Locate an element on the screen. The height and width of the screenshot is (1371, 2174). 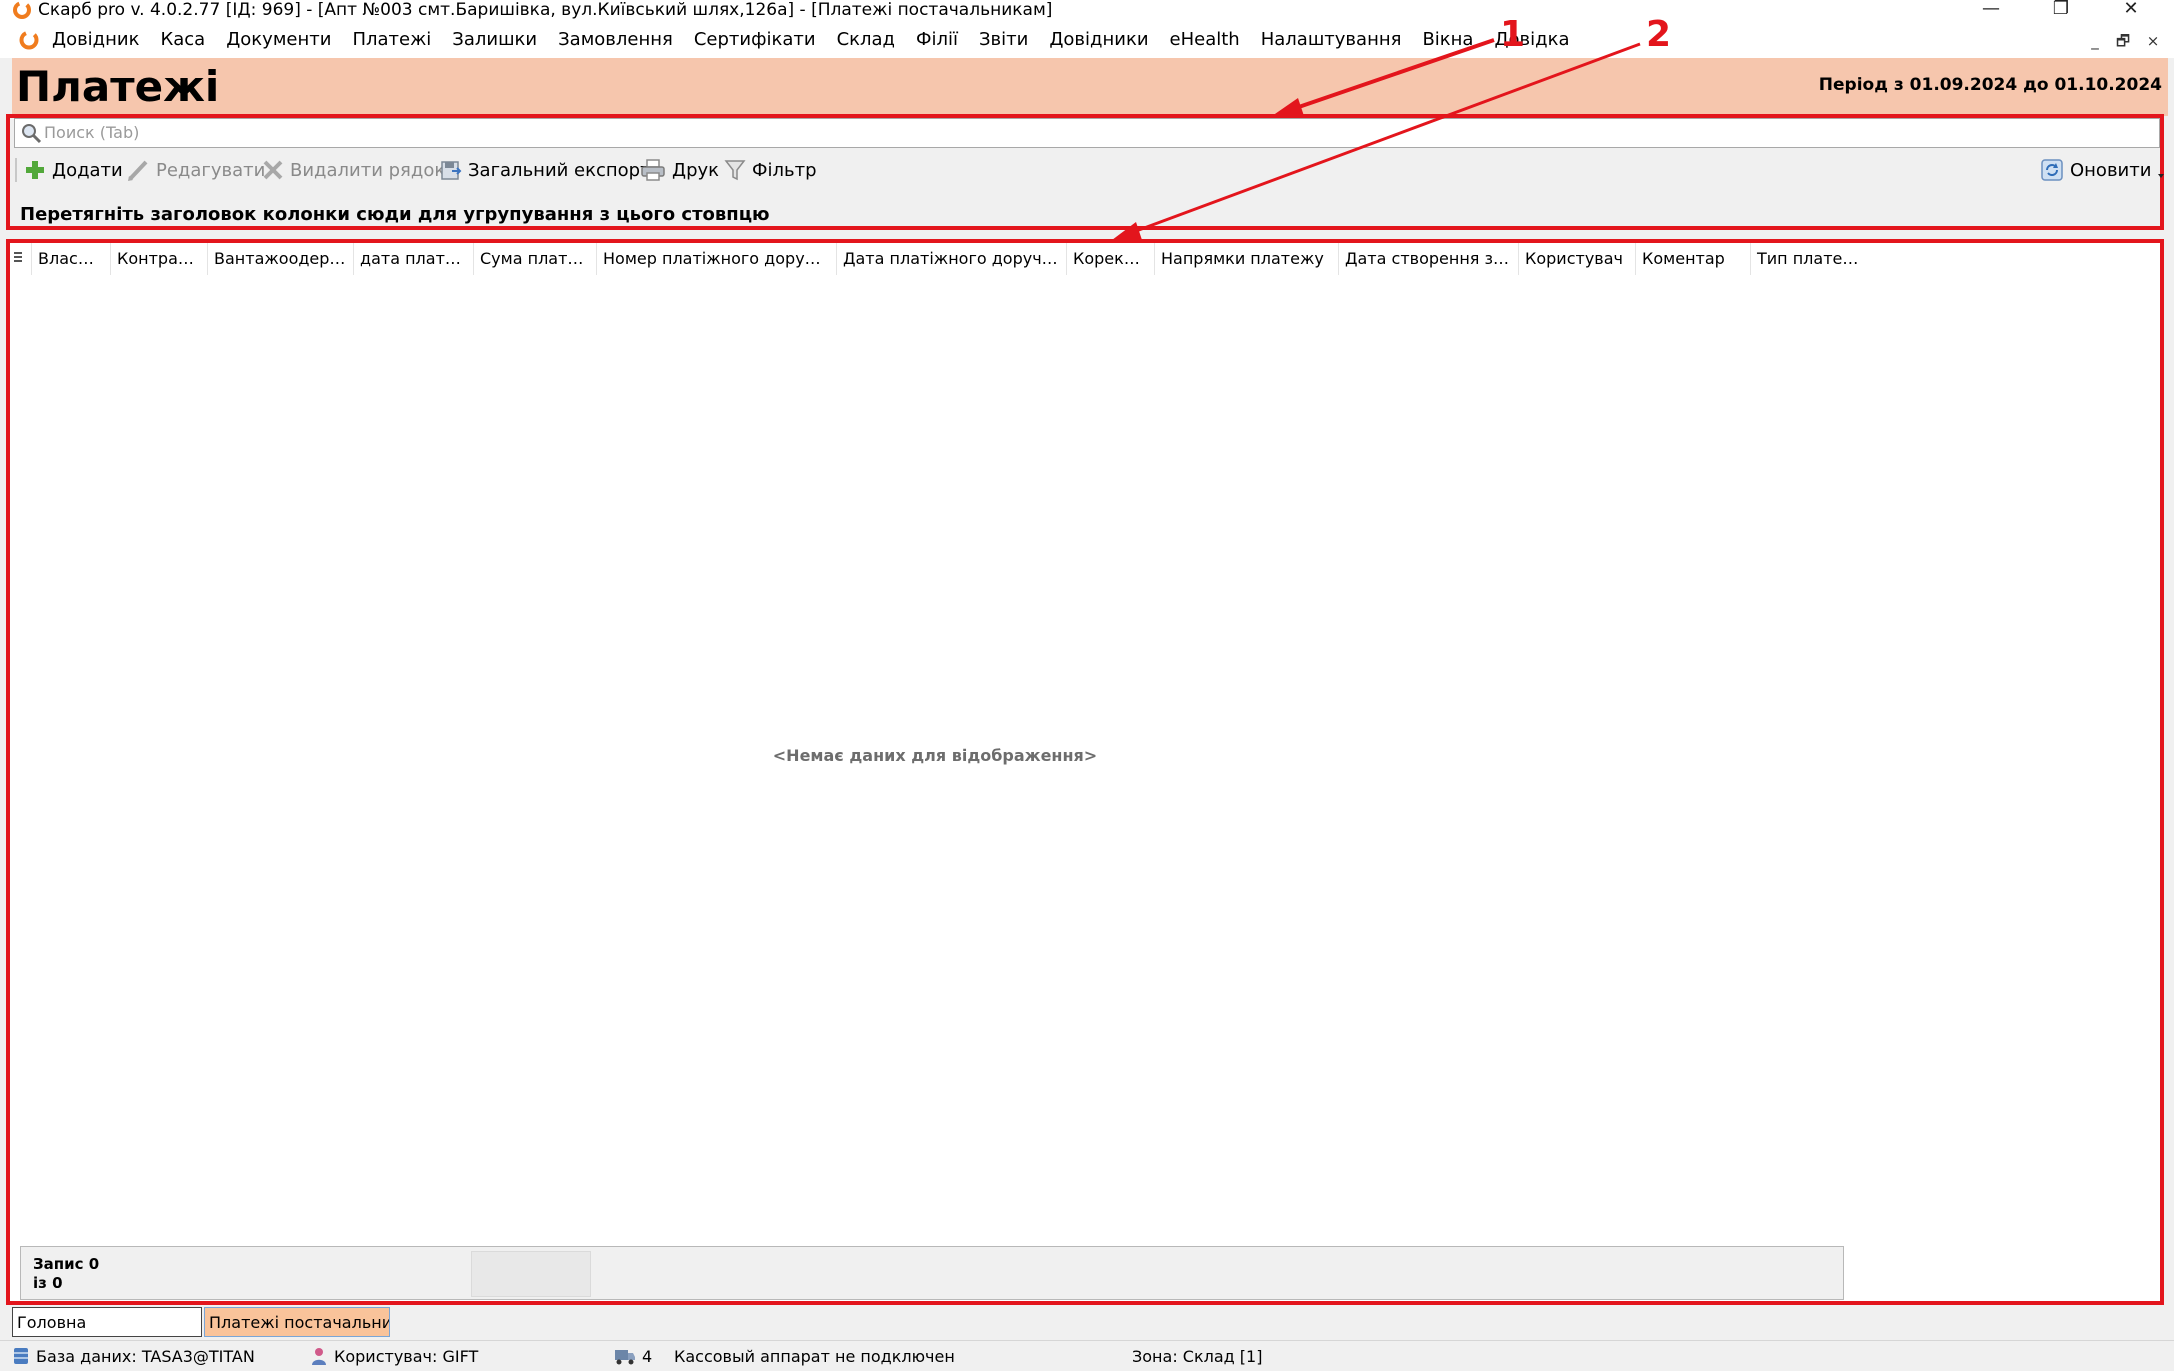
delete-x-icon is located at coordinates (273, 170).